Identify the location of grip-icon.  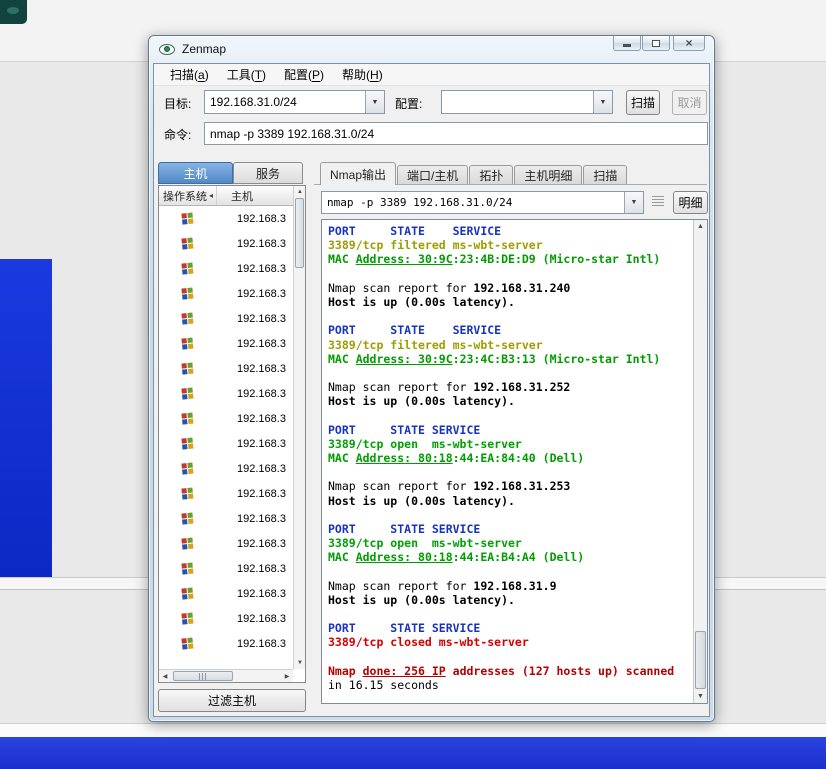
(203, 676).